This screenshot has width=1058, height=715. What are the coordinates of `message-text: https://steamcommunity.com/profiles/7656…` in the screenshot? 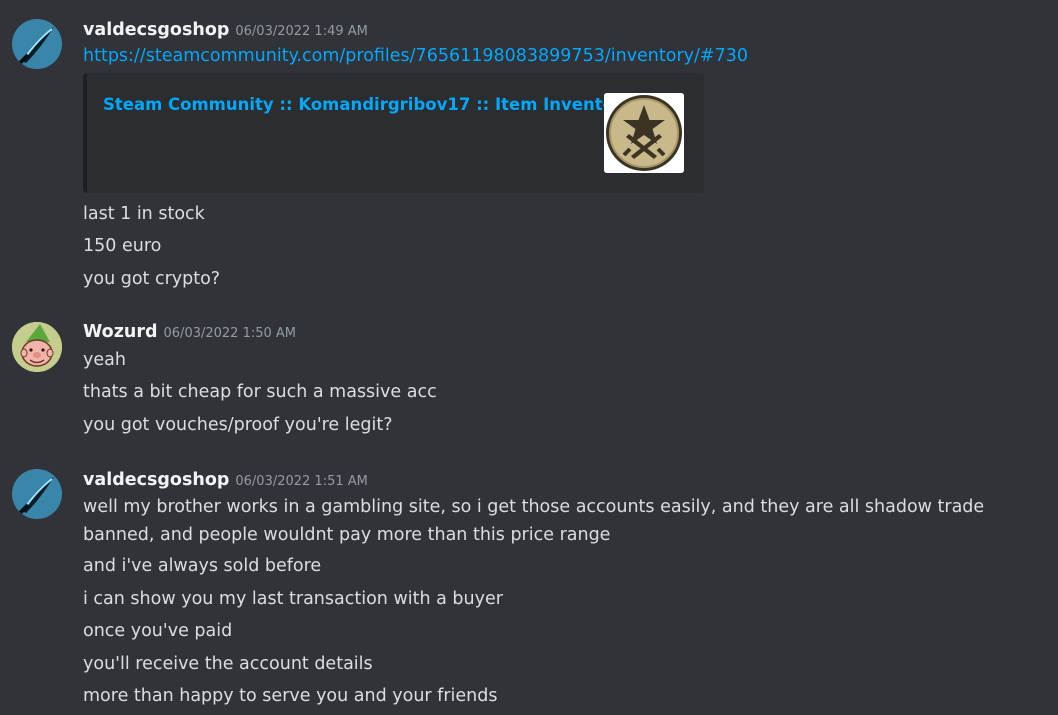 It's located at (415, 56).